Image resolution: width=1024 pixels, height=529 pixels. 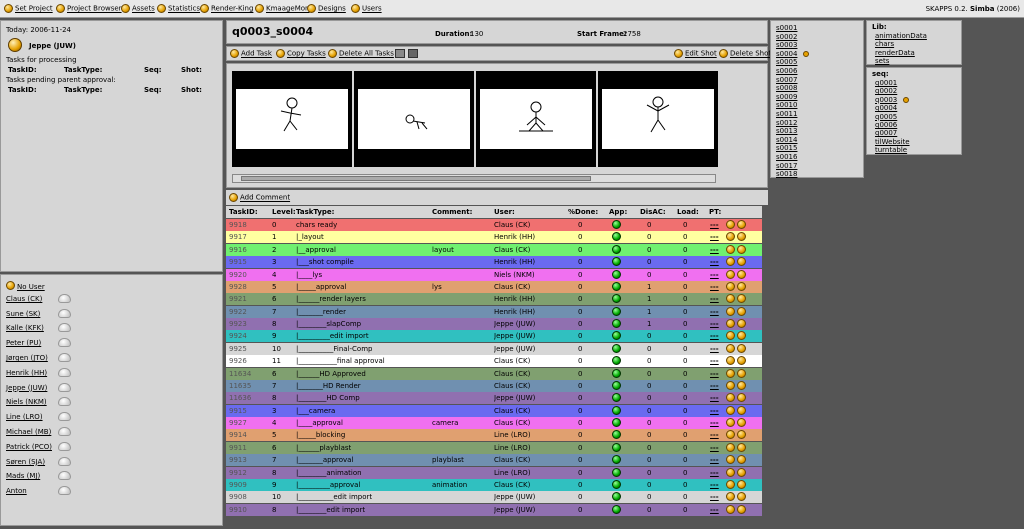 What do you see at coordinates (32, 286) in the screenshot?
I see `user-row: No User` at bounding box center [32, 286].